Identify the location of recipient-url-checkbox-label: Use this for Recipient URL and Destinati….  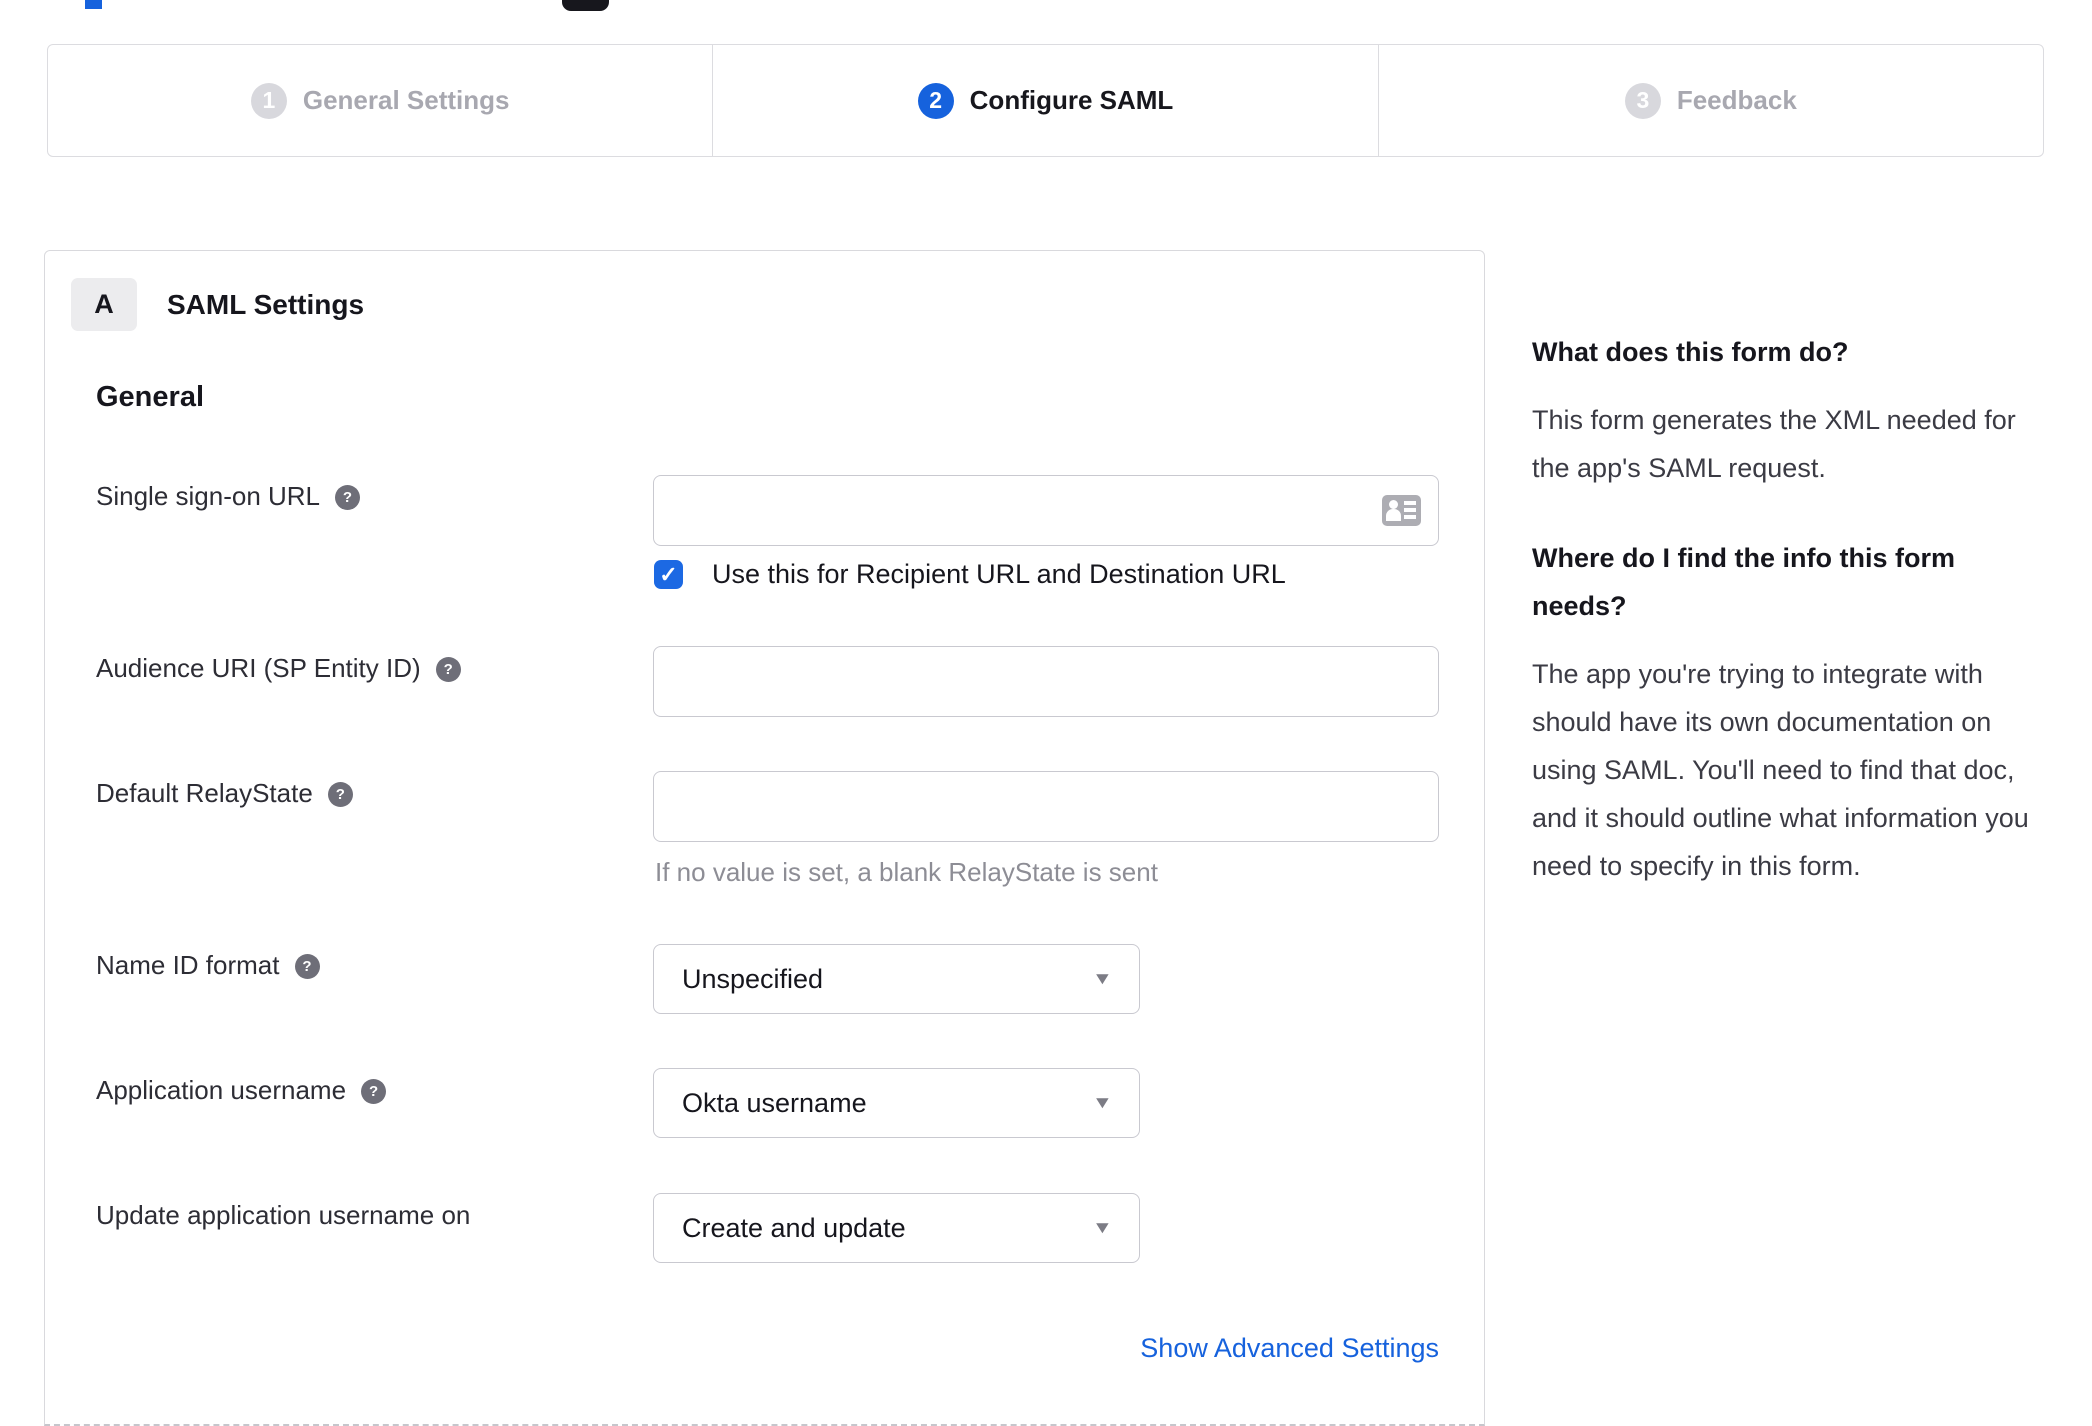
(999, 574).